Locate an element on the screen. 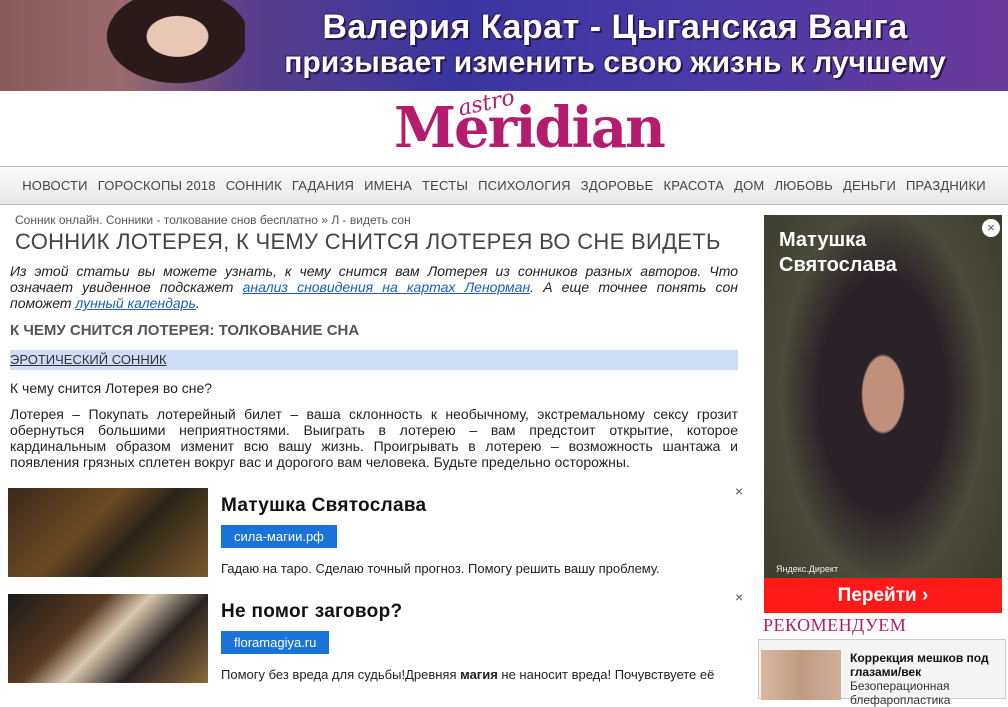 This screenshot has width=1008, height=707. dream-source-link: Эротический сонник is located at coordinates (374, 360).